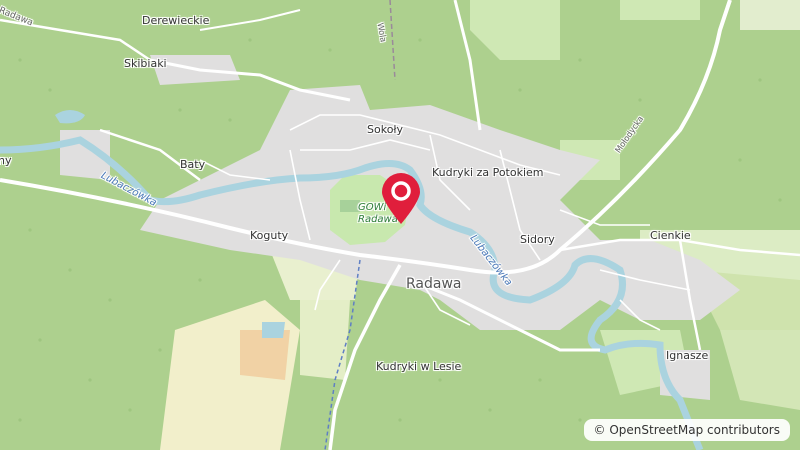  What do you see at coordinates (6, 160) in the screenshot?
I see `place-label-left-edge: ny` at bounding box center [6, 160].